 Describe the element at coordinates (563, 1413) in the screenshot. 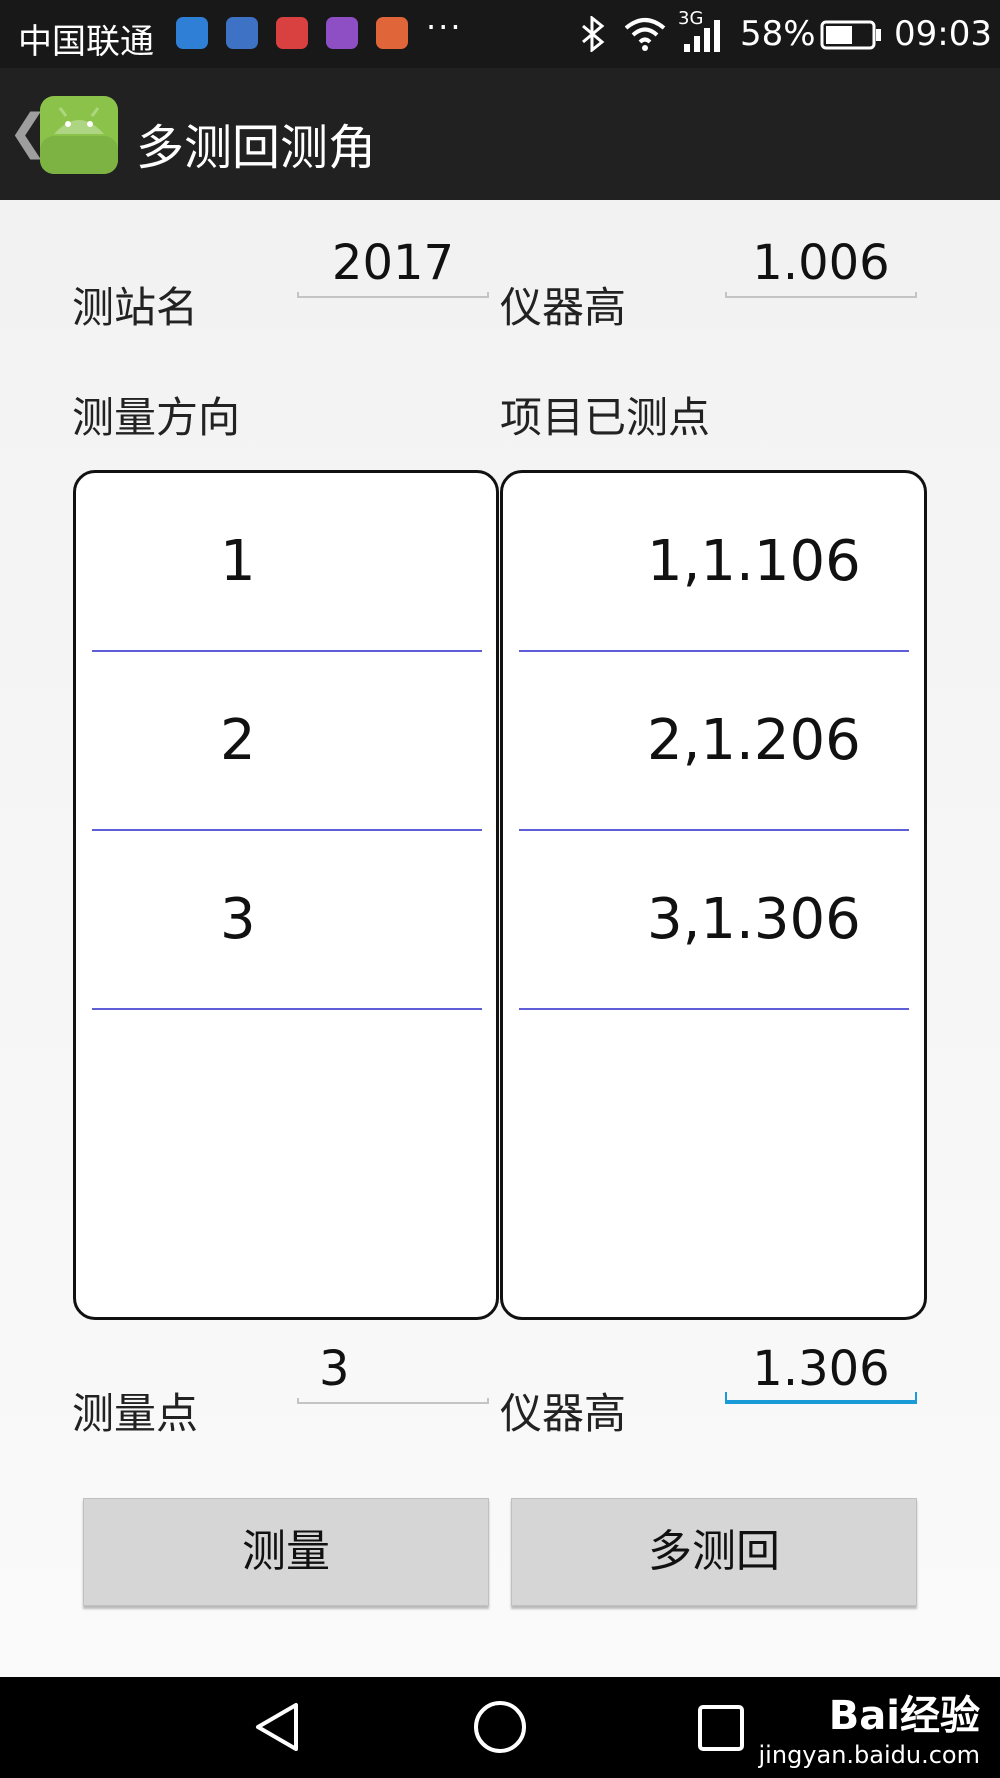

I see `point-height-label: 仪器高` at that location.